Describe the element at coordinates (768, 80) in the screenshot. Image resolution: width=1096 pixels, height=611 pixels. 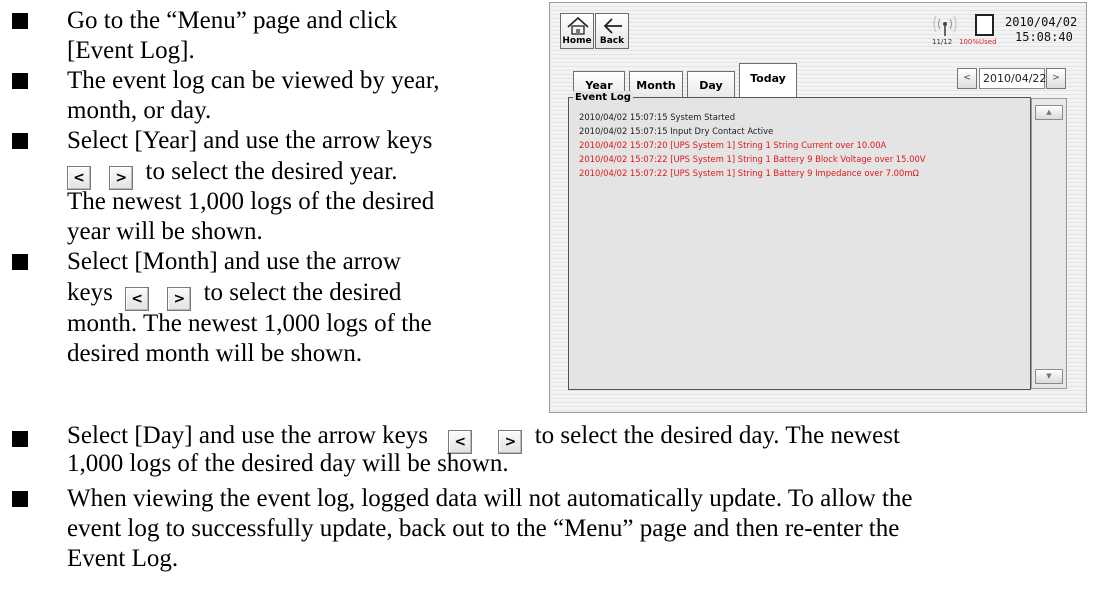
I see `tab-today: Today` at that location.